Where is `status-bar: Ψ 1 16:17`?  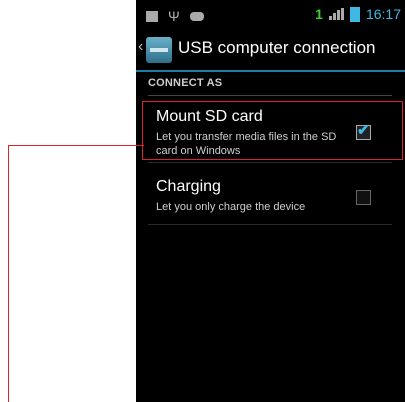 status-bar: Ψ 1 16:17 is located at coordinates (270, 15).